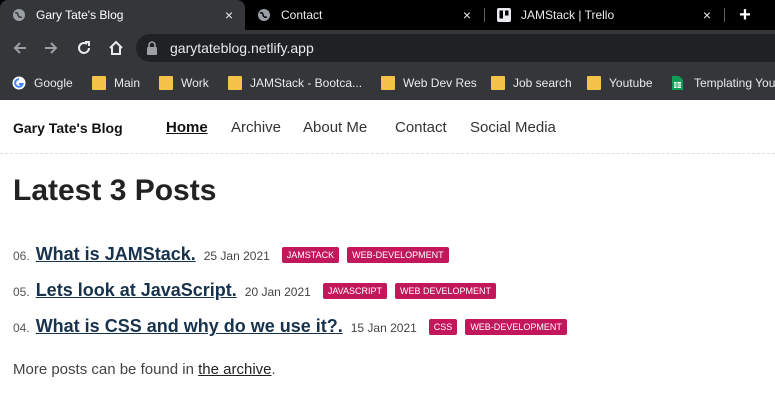 The width and height of the screenshot is (775, 401). What do you see at coordinates (455, 48) in the screenshot?
I see `address-bar: garytateblog.netlify.app` at bounding box center [455, 48].